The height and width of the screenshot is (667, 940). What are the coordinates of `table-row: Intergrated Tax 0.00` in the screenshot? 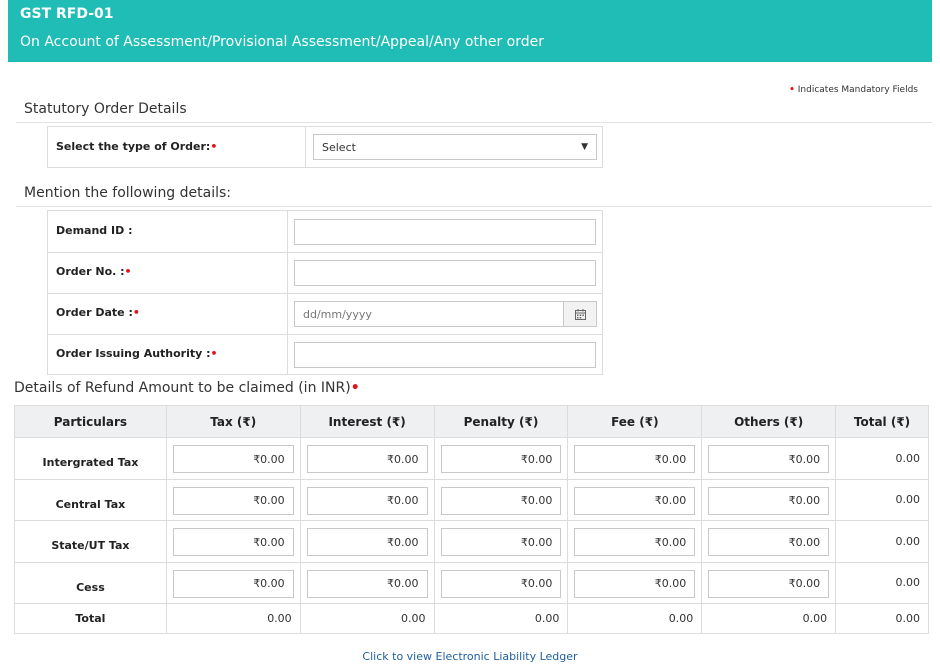 It's located at (471, 458).